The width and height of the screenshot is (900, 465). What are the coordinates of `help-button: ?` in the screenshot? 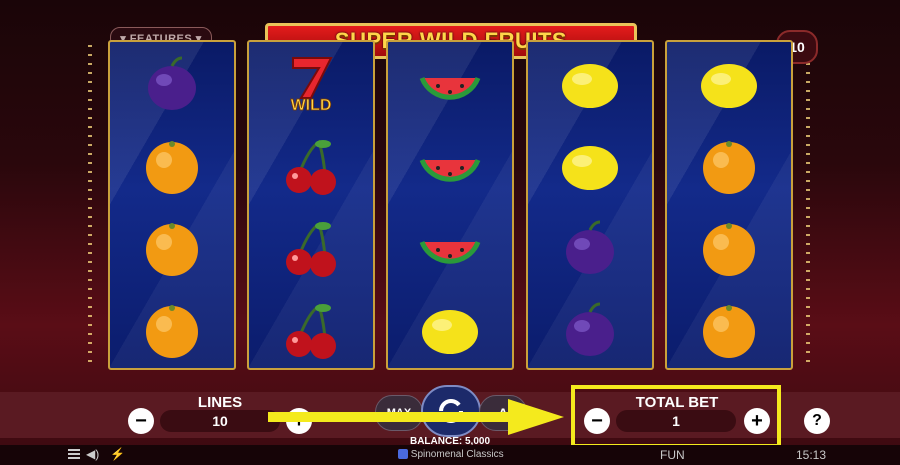 It's located at (817, 421).